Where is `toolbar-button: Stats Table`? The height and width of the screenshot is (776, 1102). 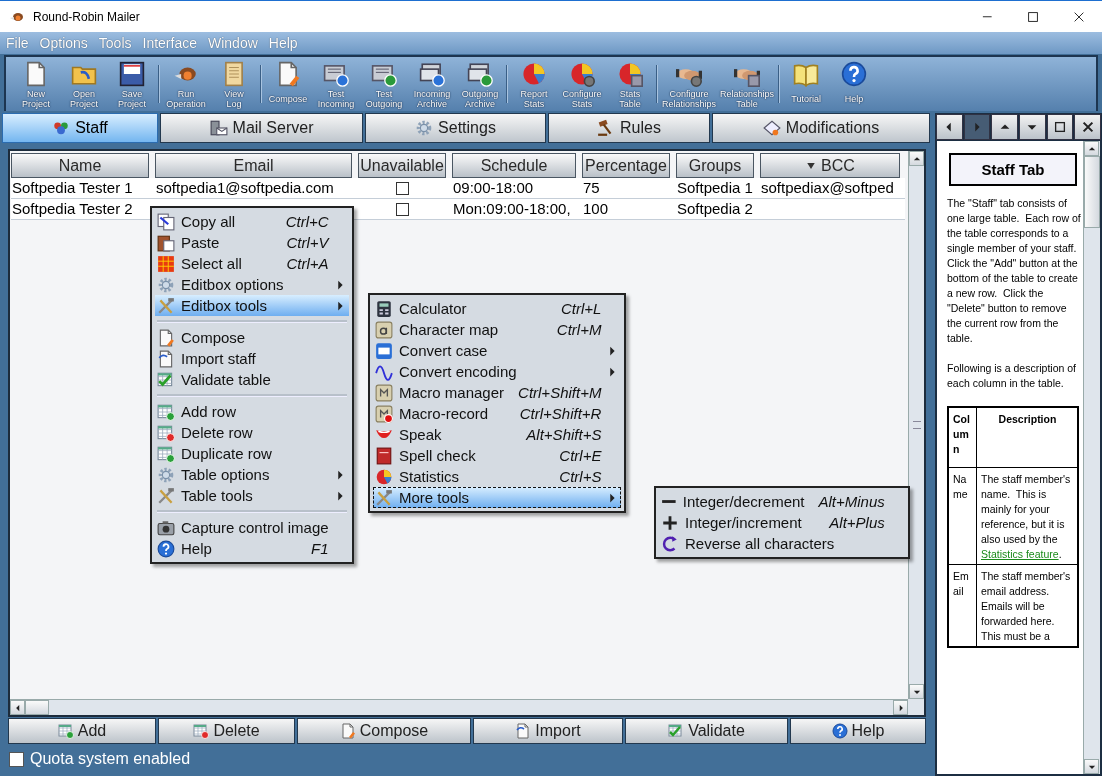
toolbar-button: Stats Table is located at coordinates (630, 85).